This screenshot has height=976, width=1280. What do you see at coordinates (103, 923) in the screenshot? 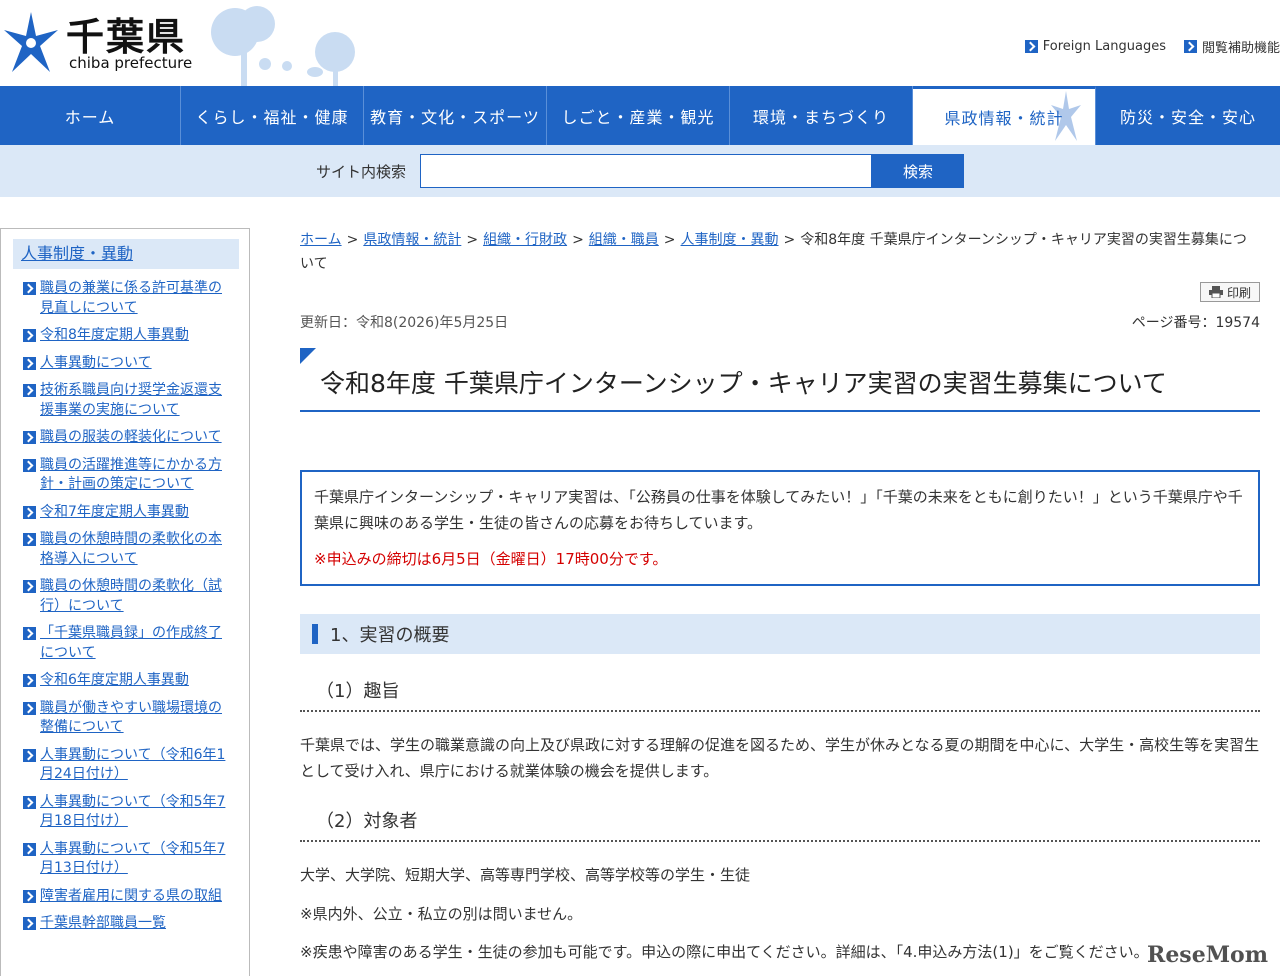
I see `sidebar-item-label: 千葉県幹部職員一覧` at bounding box center [103, 923].